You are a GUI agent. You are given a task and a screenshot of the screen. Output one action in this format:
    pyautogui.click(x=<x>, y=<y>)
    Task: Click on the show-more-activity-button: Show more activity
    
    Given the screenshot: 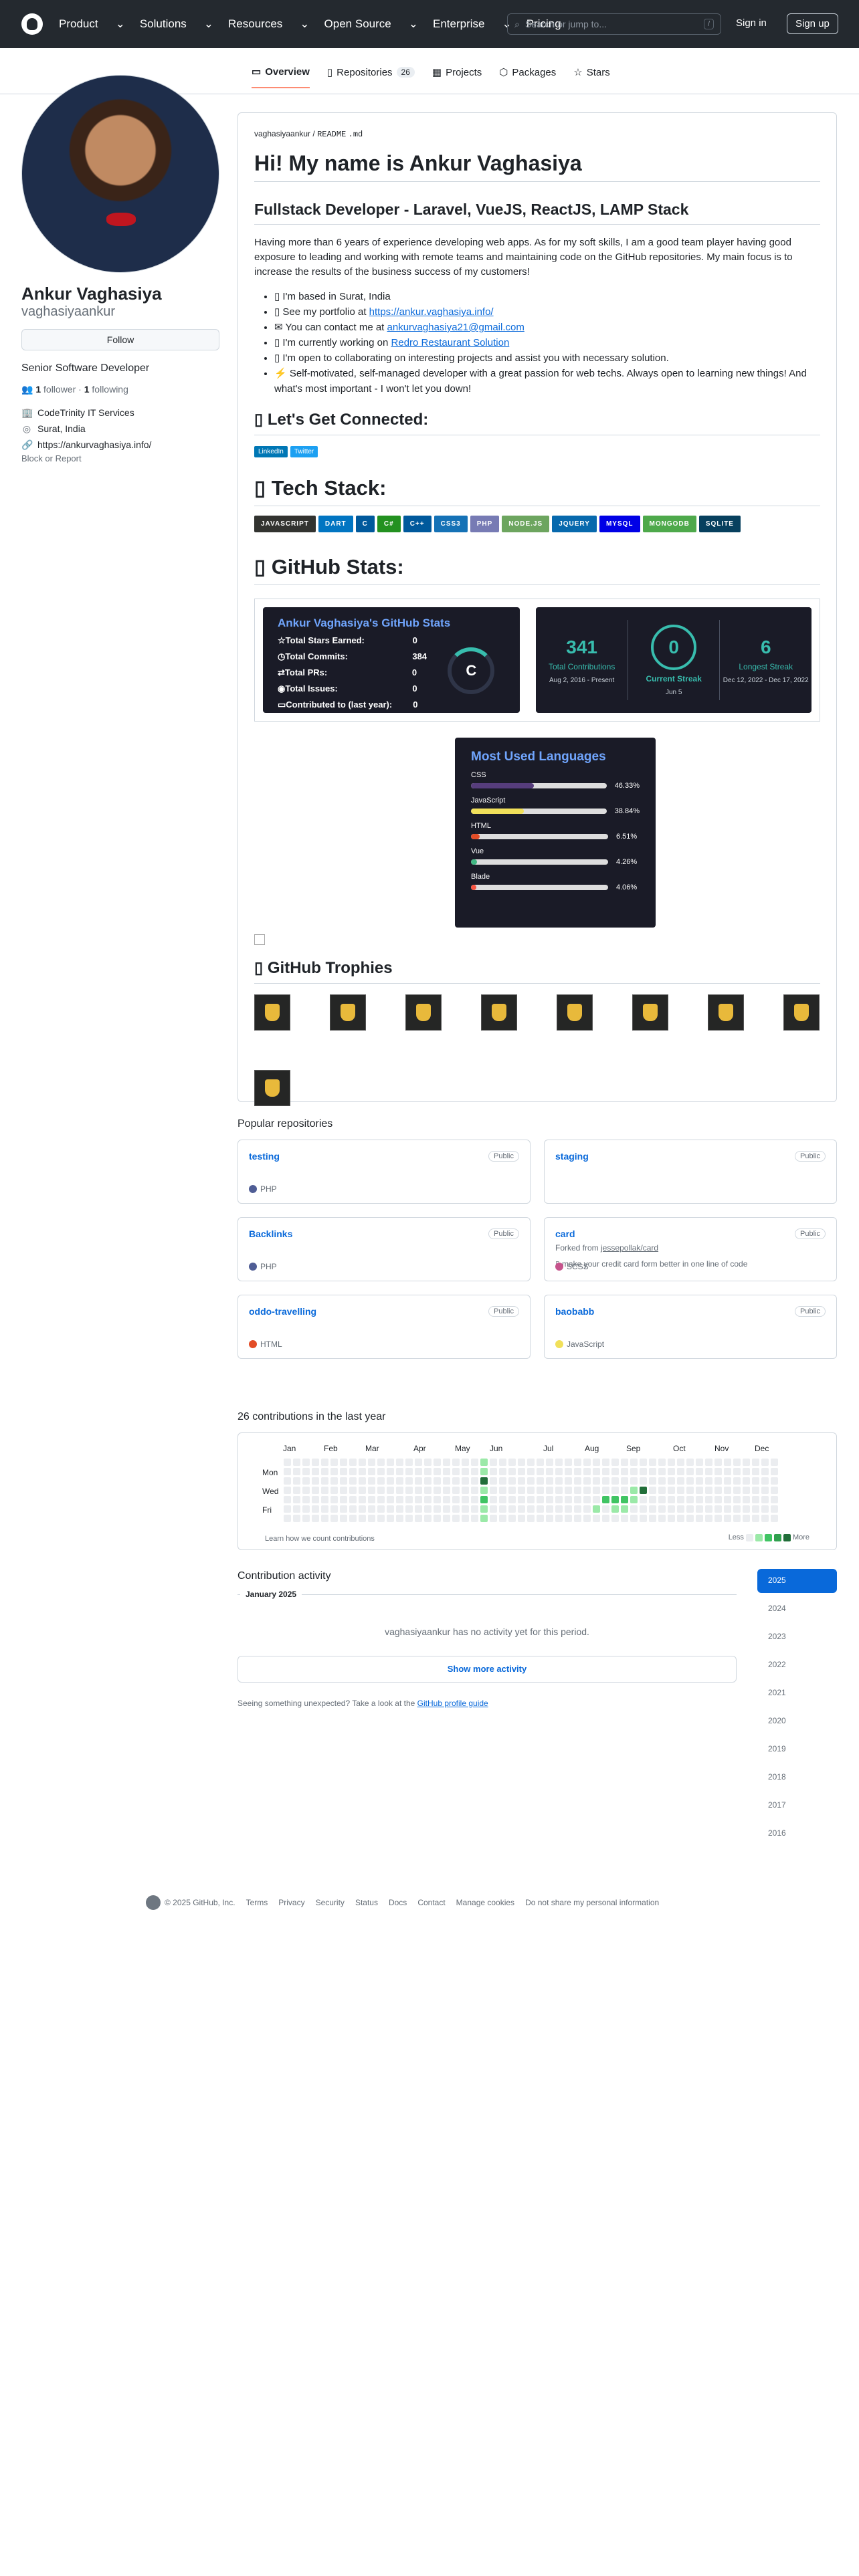 What is the action you would take?
    pyautogui.click(x=487, y=1669)
    